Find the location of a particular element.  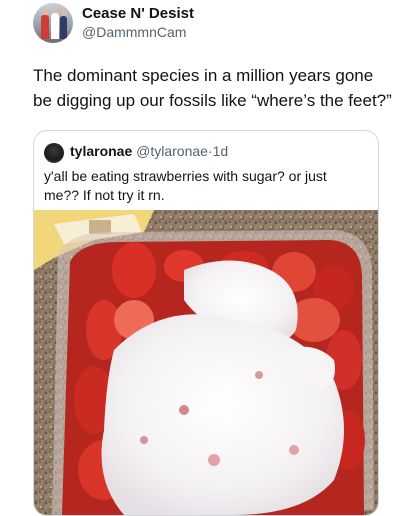

quoted-author-name: tylaronae is located at coordinates (101, 151).